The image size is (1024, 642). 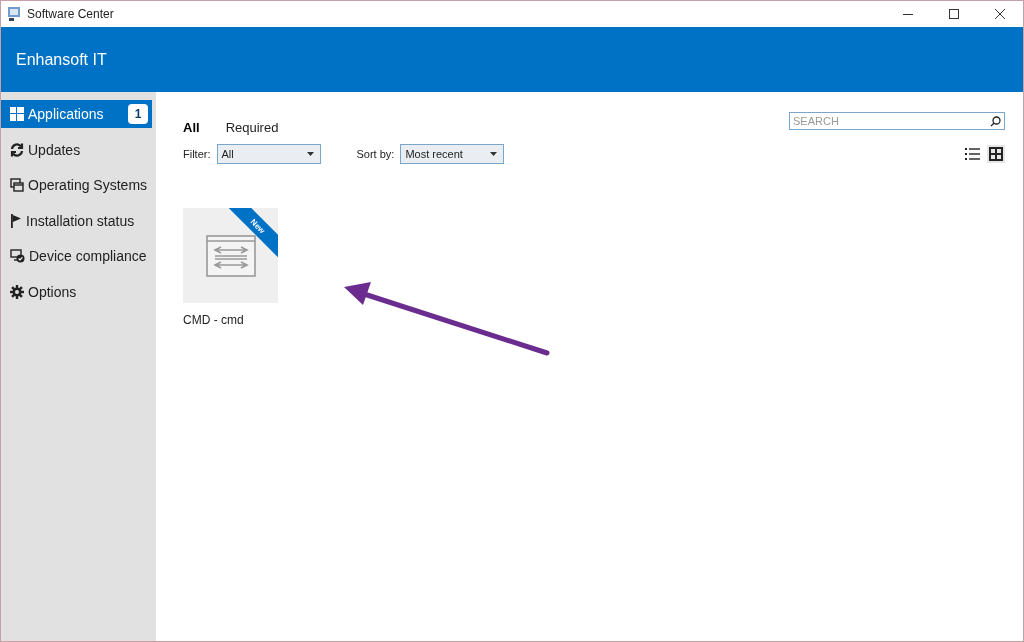 What do you see at coordinates (14, 14) in the screenshot?
I see `app-icon` at bounding box center [14, 14].